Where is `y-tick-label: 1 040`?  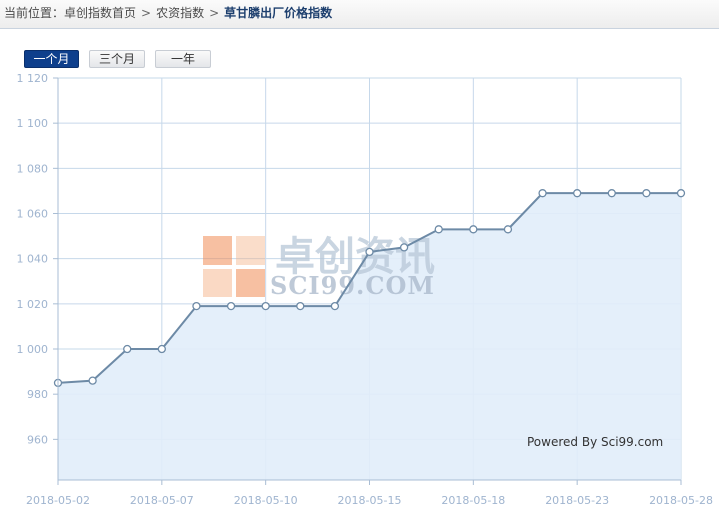
y-tick-label: 1 040 is located at coordinates (33, 259).